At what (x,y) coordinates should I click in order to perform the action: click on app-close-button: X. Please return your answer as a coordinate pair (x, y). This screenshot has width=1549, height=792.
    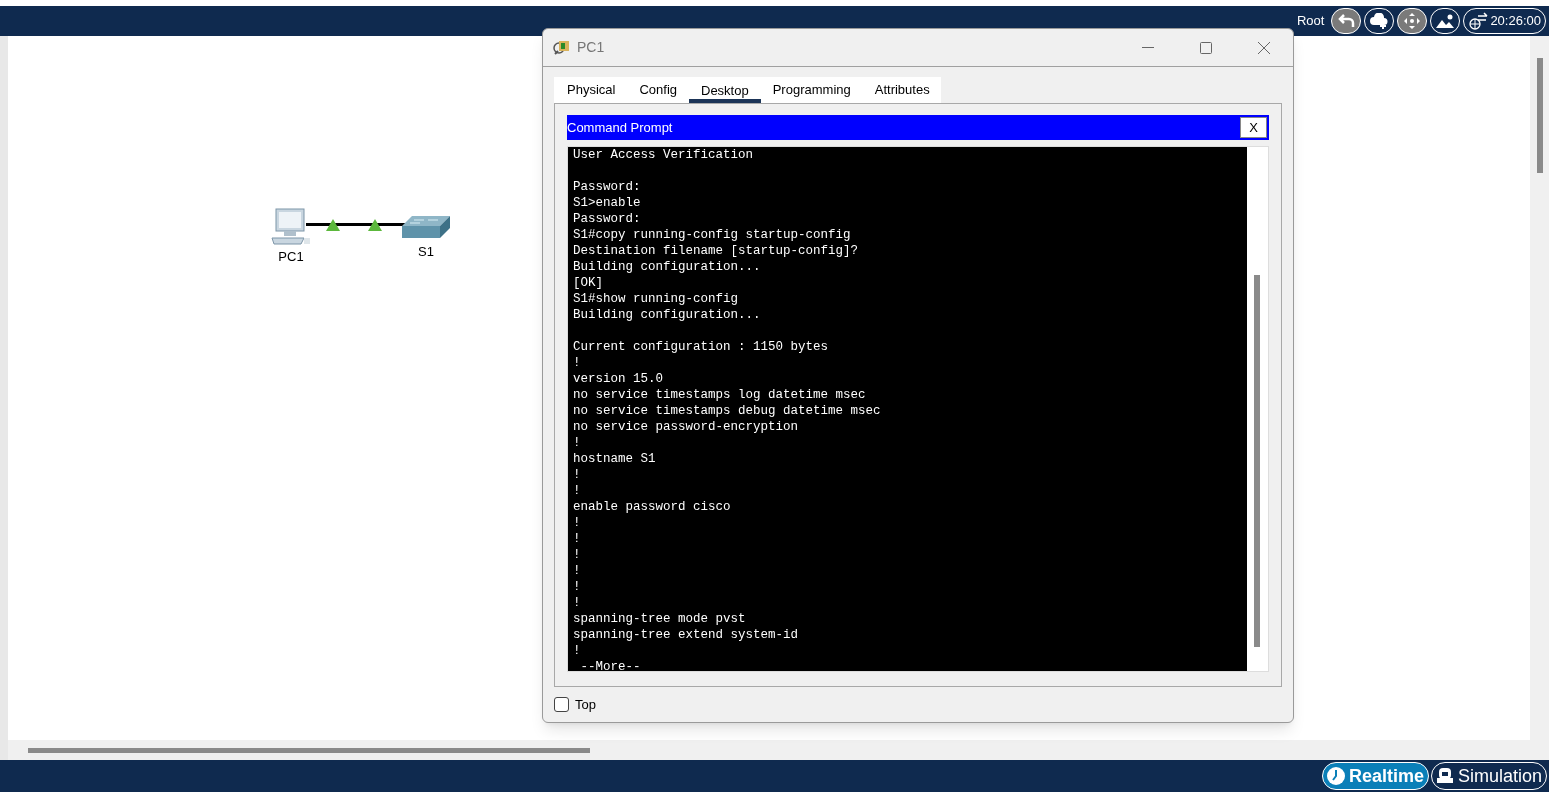
    Looking at the image, I should click on (1253, 127).